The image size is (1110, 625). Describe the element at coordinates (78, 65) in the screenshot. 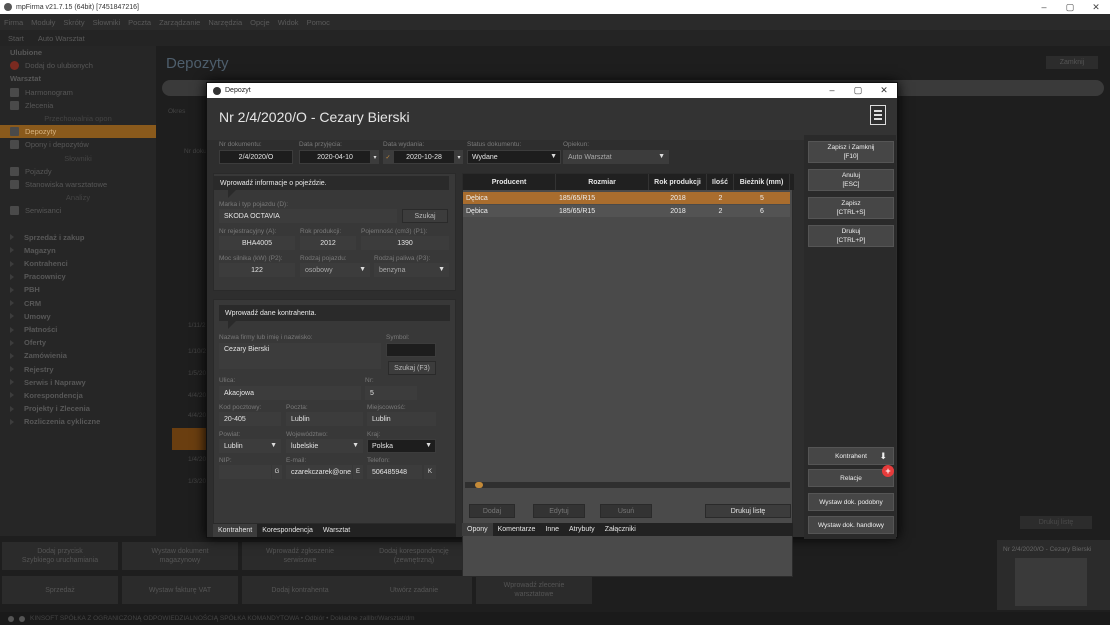

I see `sidebar-item: Dodaj do ulubionych` at that location.